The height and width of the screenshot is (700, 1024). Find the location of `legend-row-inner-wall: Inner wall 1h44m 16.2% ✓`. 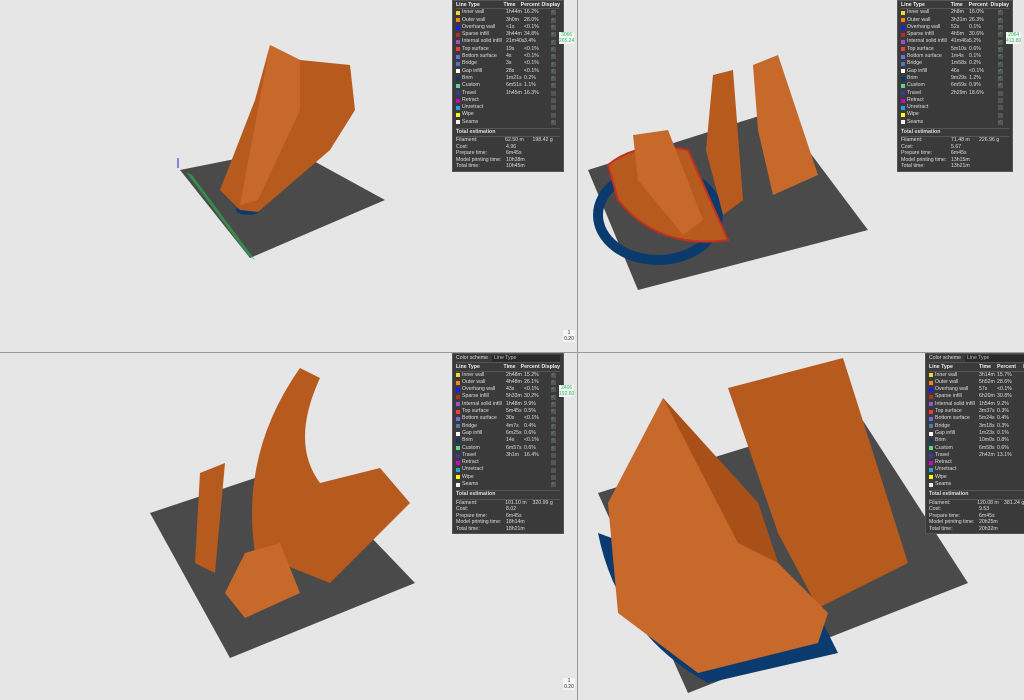

legend-row-inner-wall: Inner wall 1h44m 16.2% ✓ is located at coordinates (508, 12).